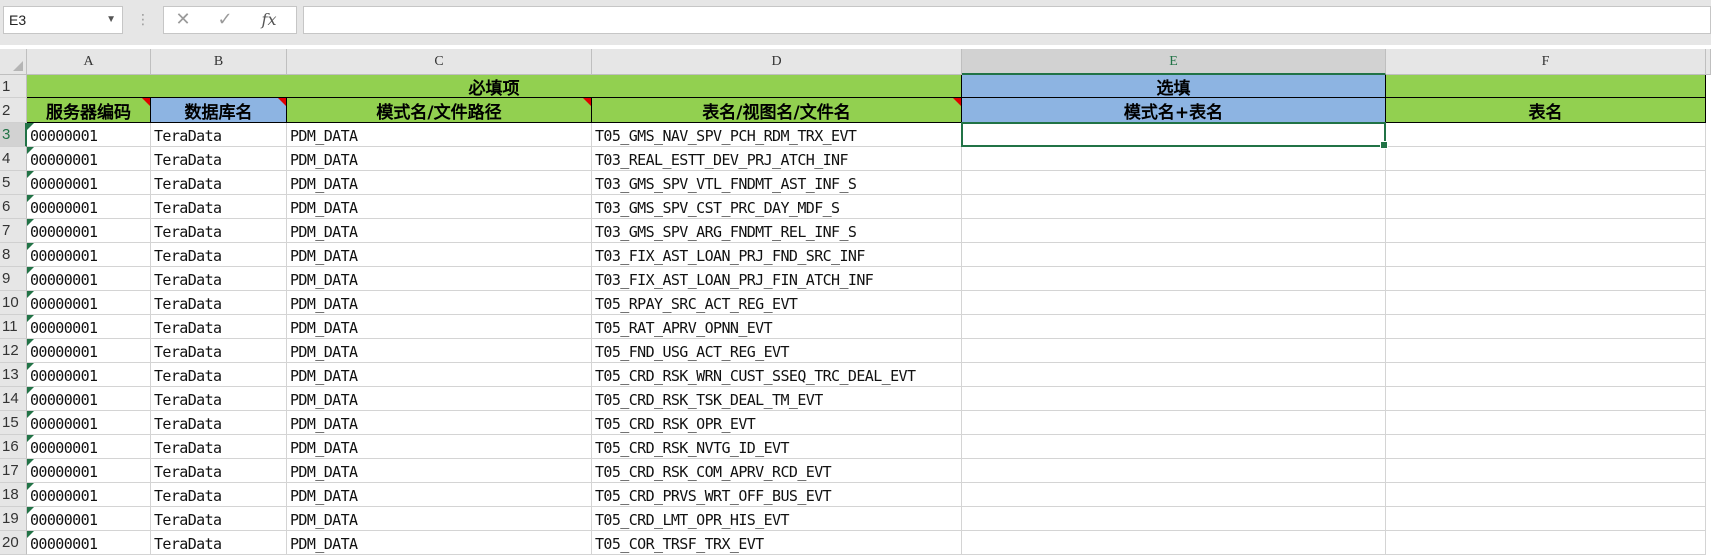 Image resolution: width=1711 pixels, height=555 pixels. Describe the element at coordinates (1007, 20) in the screenshot. I see `formula-input` at that location.